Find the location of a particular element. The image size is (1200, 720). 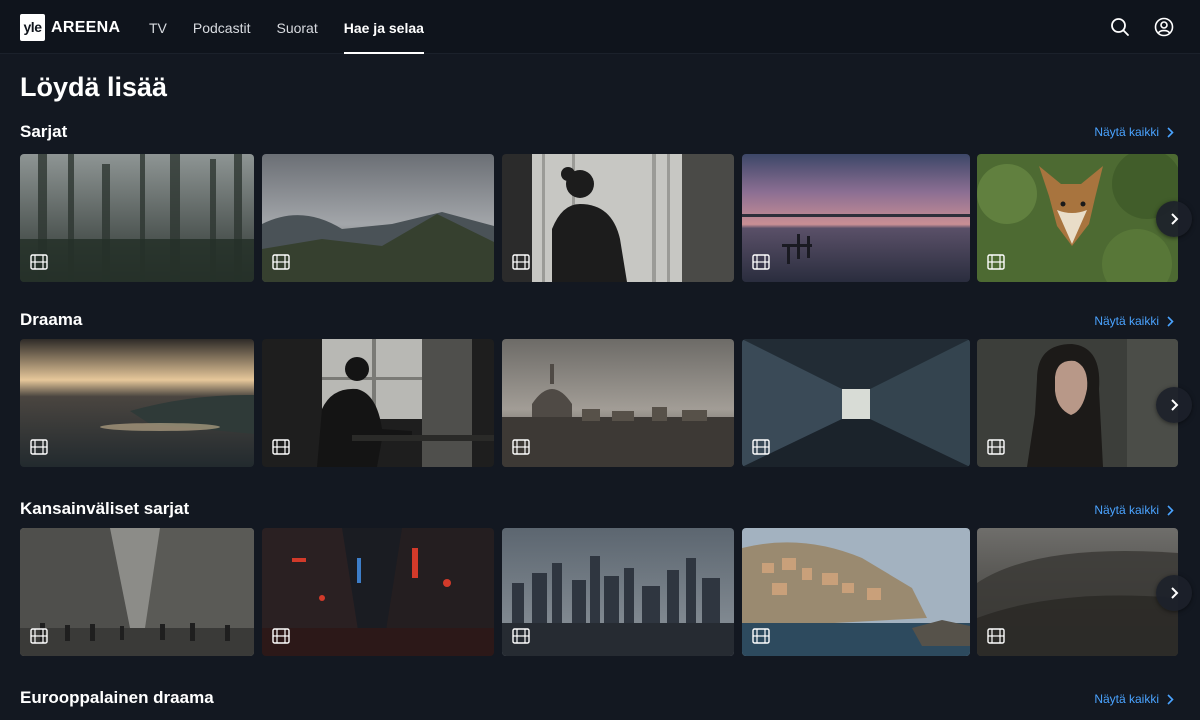

nav-hae-ja-selaa-label: Hae ja selaa is located at coordinates (383, 28).